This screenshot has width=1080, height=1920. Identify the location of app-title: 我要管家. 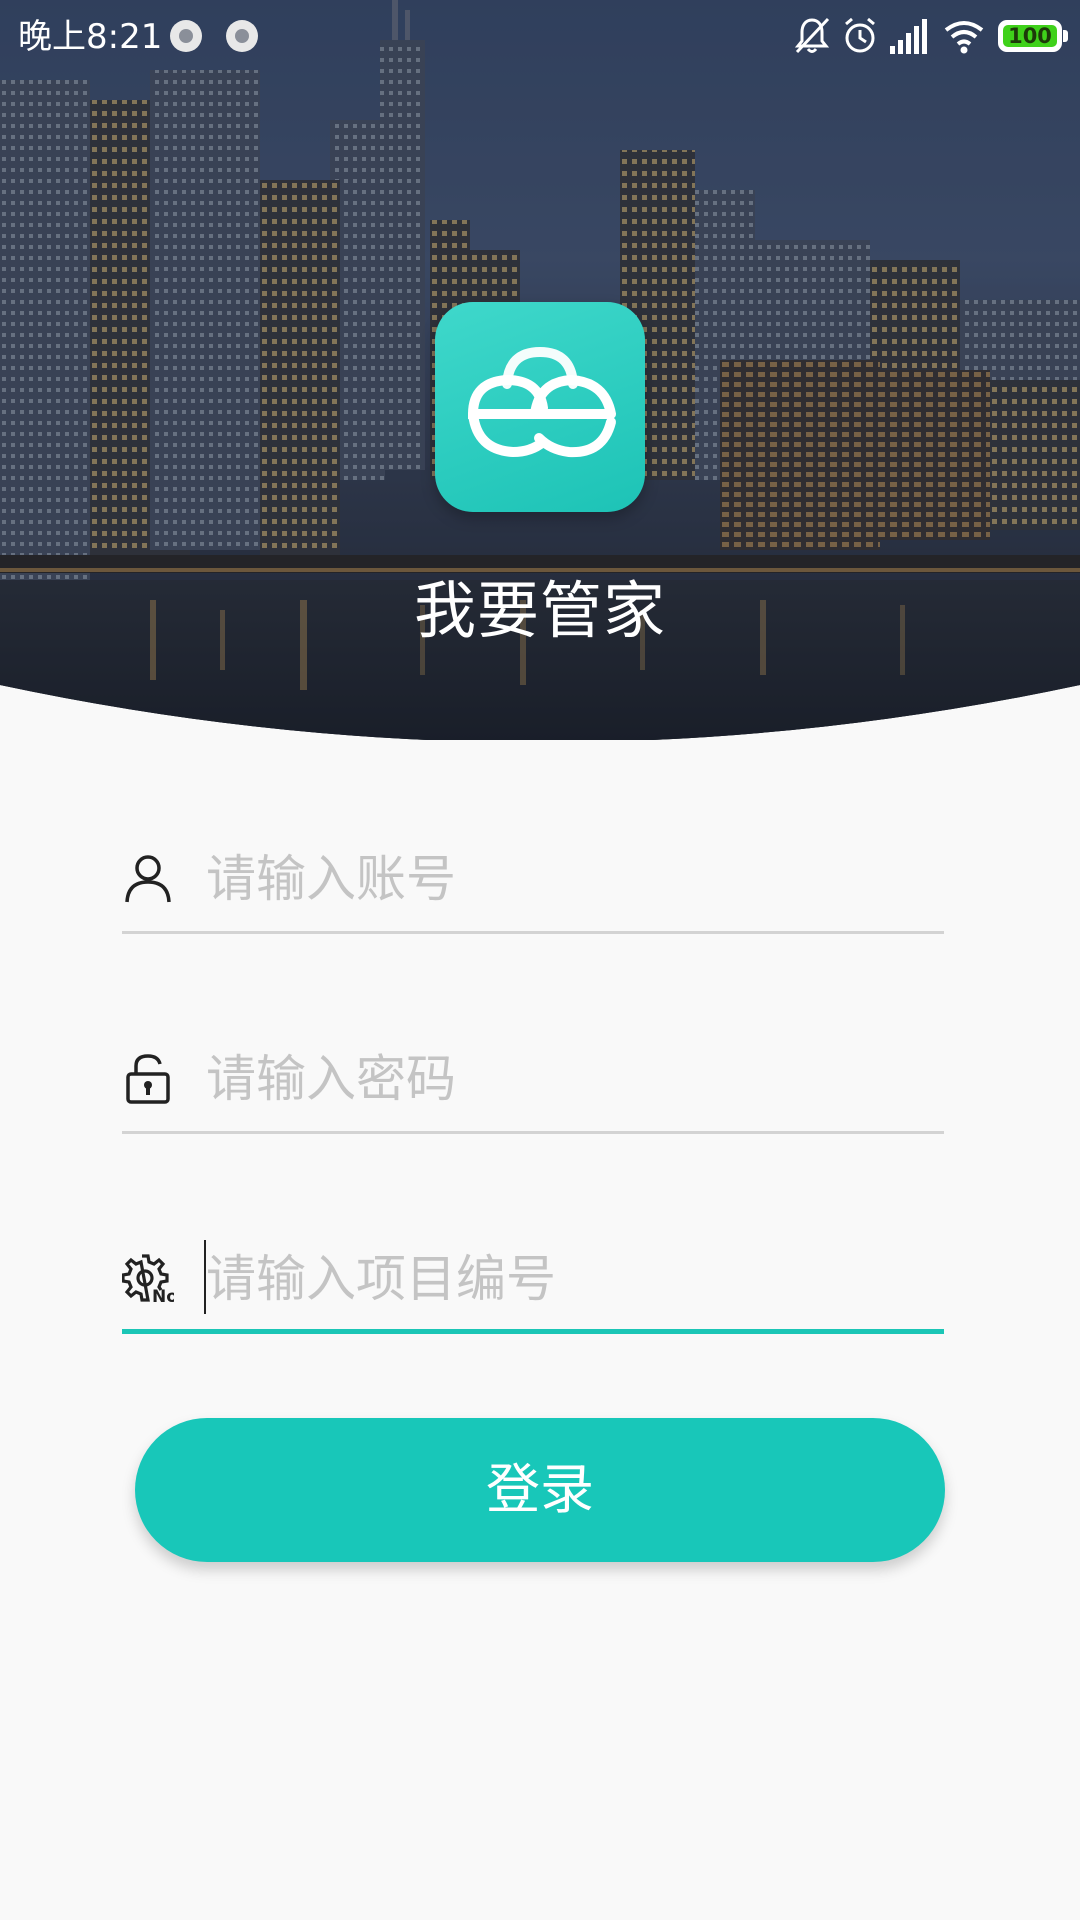
(539, 610).